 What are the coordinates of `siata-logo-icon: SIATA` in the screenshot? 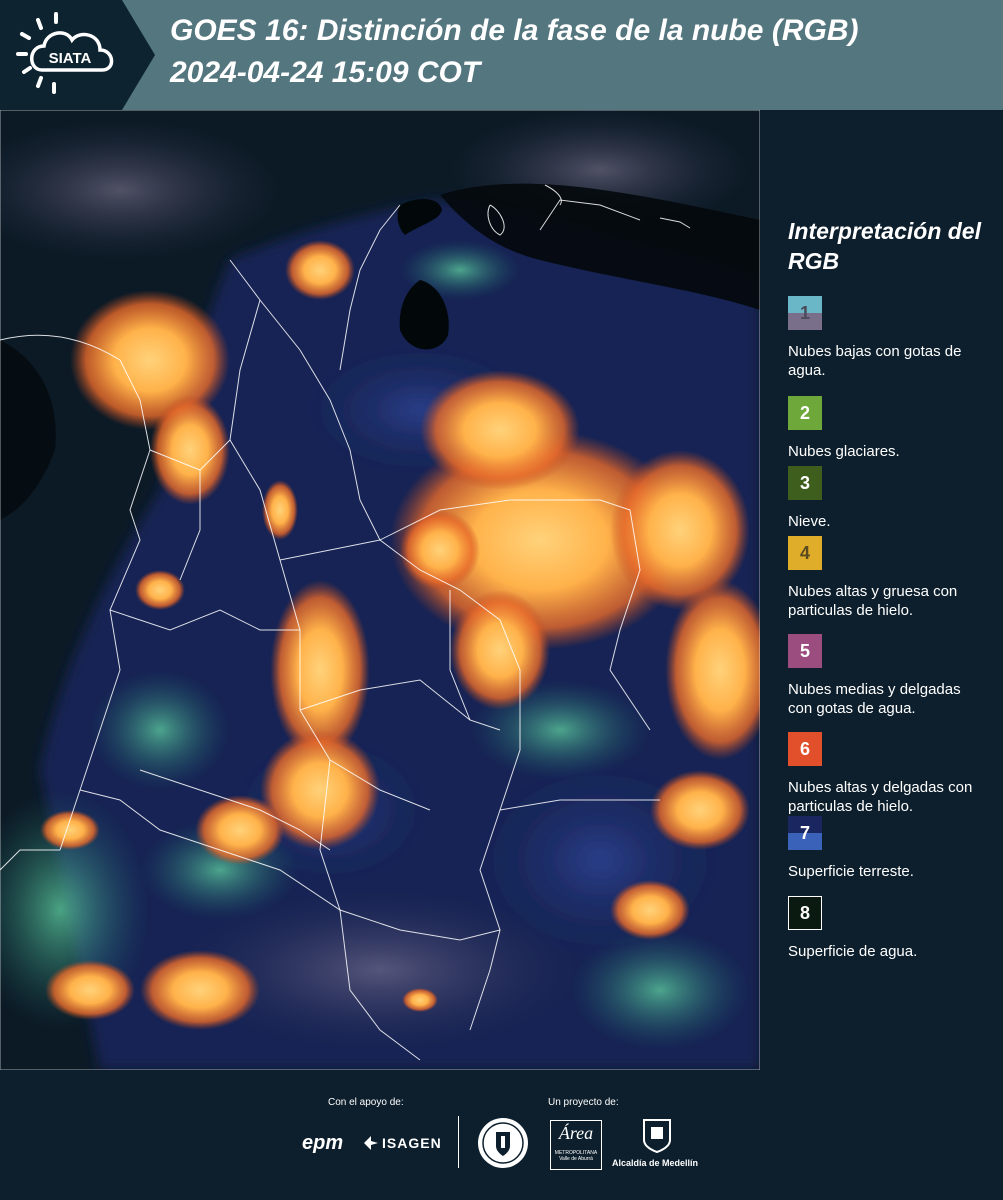 It's located at (65, 53).